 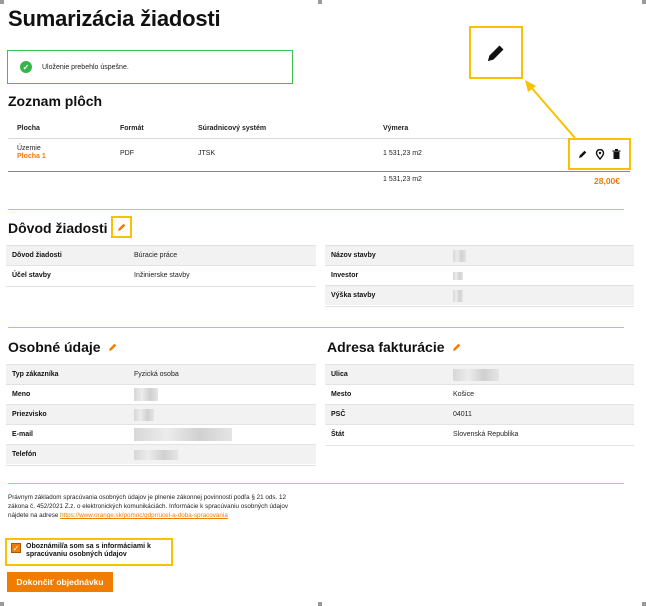 I want to click on detail-row: Štát Slovenská Republika, so click(x=479, y=434).